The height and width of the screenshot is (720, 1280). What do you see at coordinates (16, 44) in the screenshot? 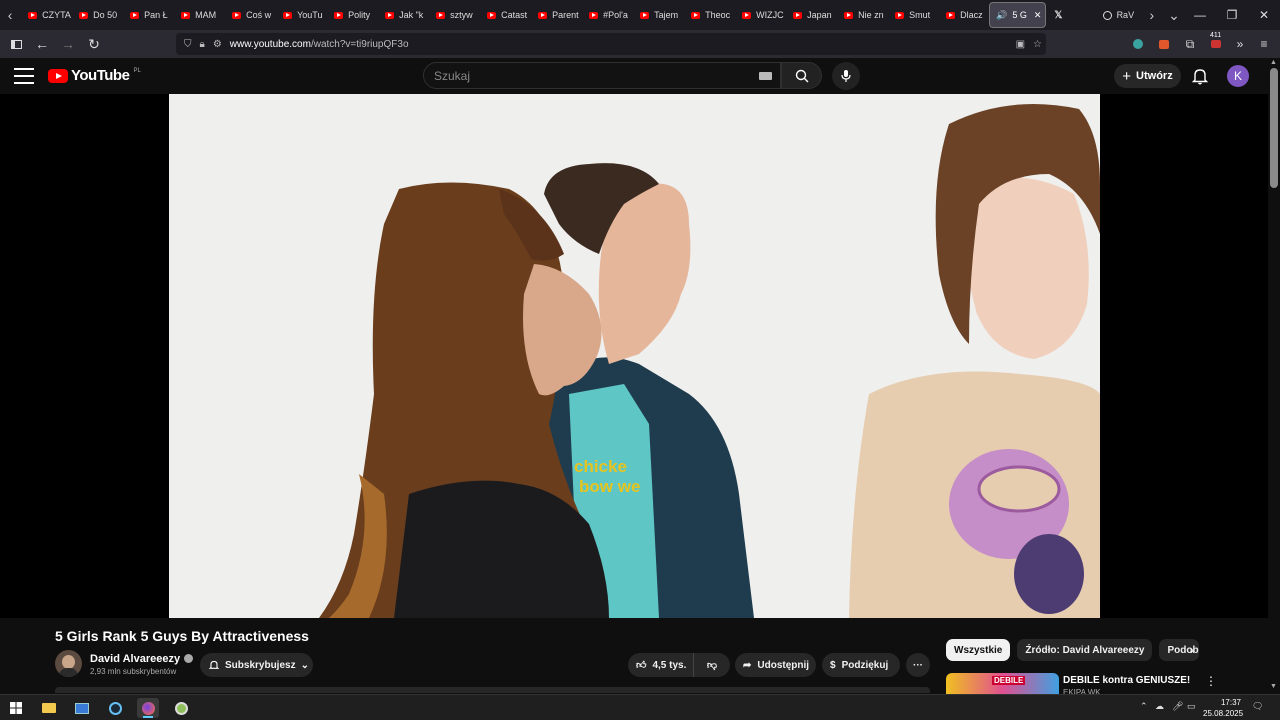
I see `sidebar-toggle-icon` at bounding box center [16, 44].